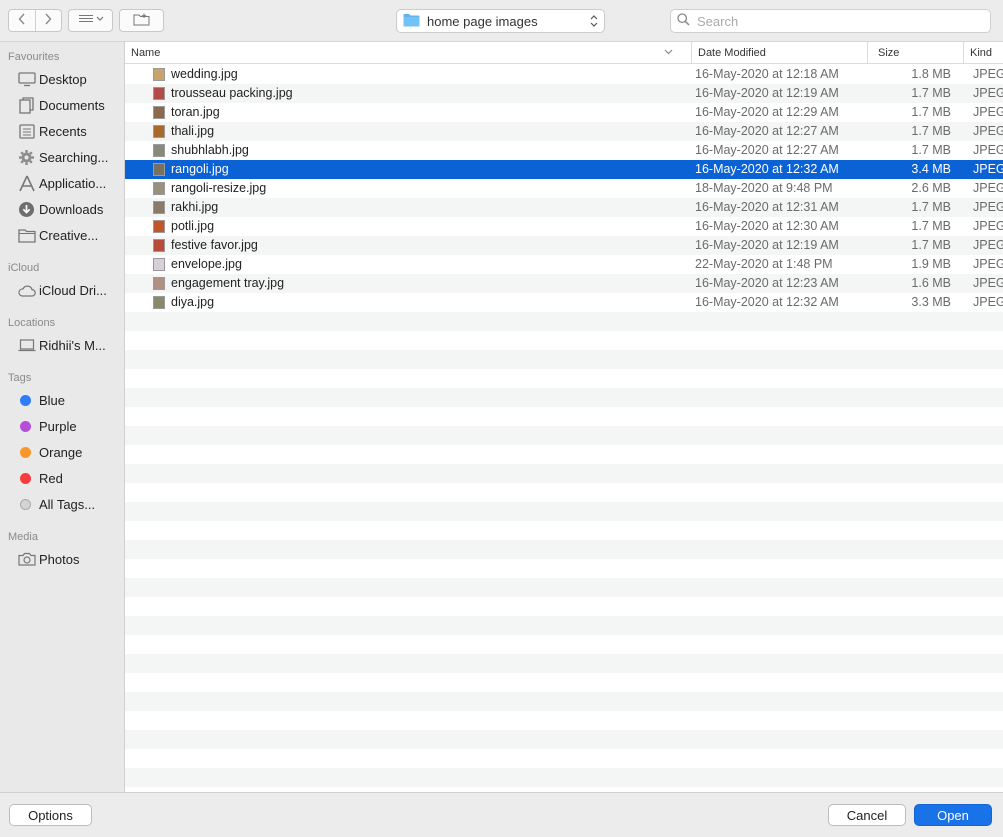 The width and height of the screenshot is (1003, 837). I want to click on new-folder-button, so click(141, 20).